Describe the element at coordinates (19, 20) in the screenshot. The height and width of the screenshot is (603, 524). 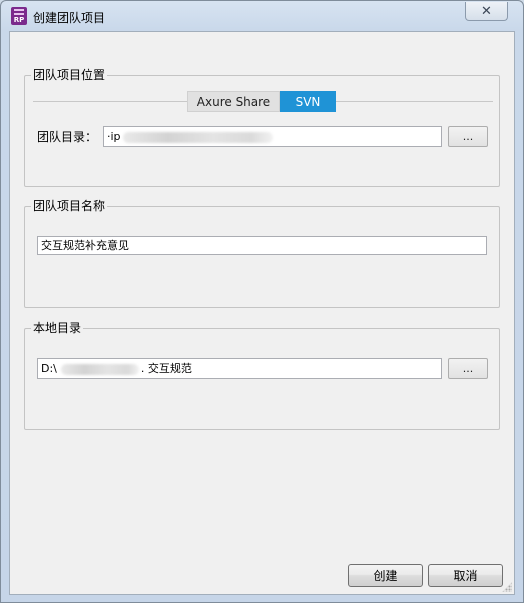
I see `app-icon-label: RP` at that location.